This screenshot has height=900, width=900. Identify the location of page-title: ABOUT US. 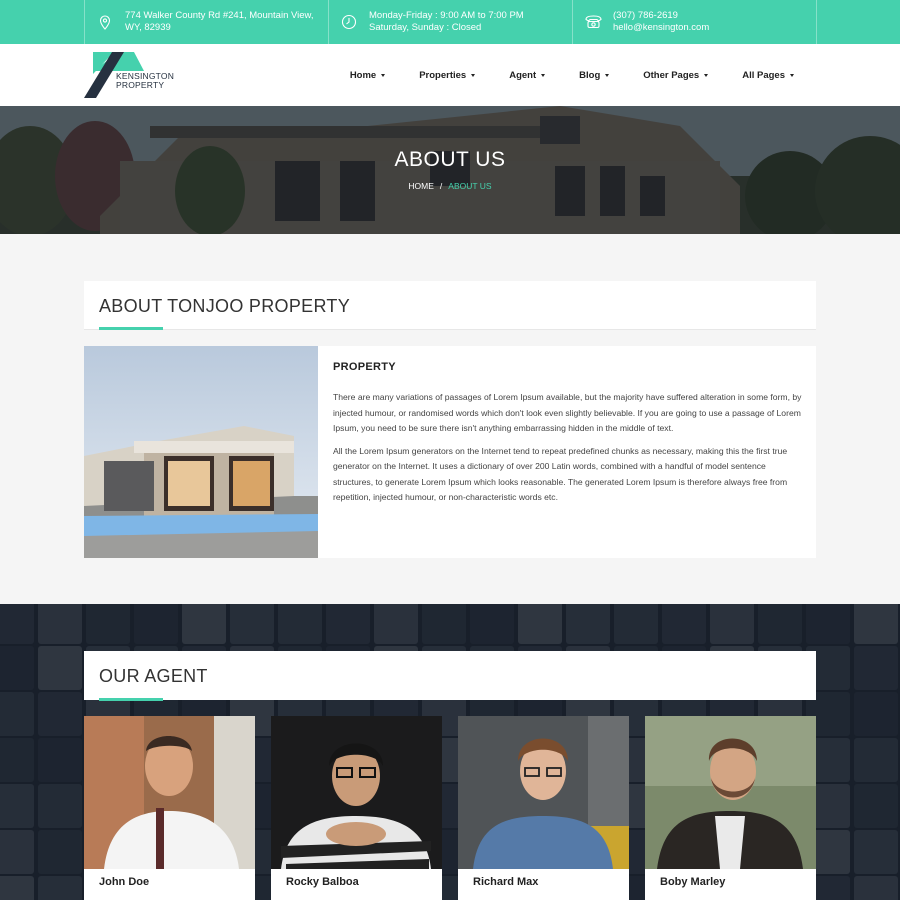
(450, 159).